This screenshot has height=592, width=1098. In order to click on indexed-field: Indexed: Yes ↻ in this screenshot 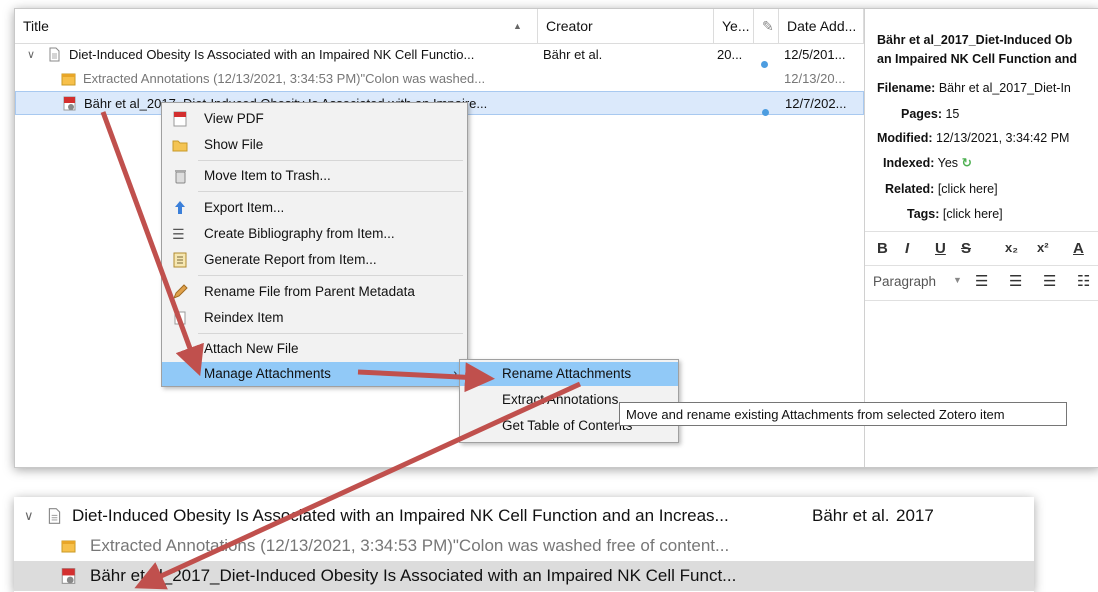, I will do `click(927, 162)`.